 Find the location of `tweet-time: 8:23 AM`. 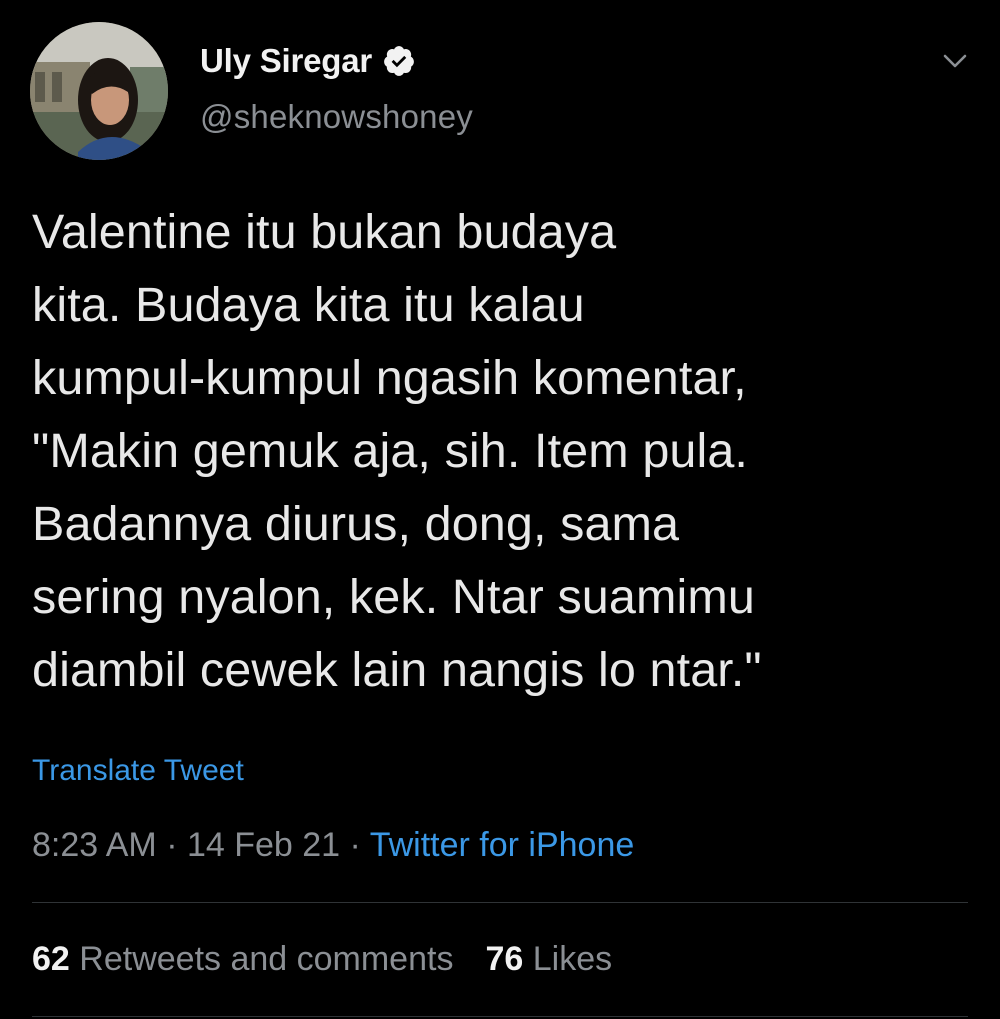

tweet-time: 8:23 AM is located at coordinates (94, 845).